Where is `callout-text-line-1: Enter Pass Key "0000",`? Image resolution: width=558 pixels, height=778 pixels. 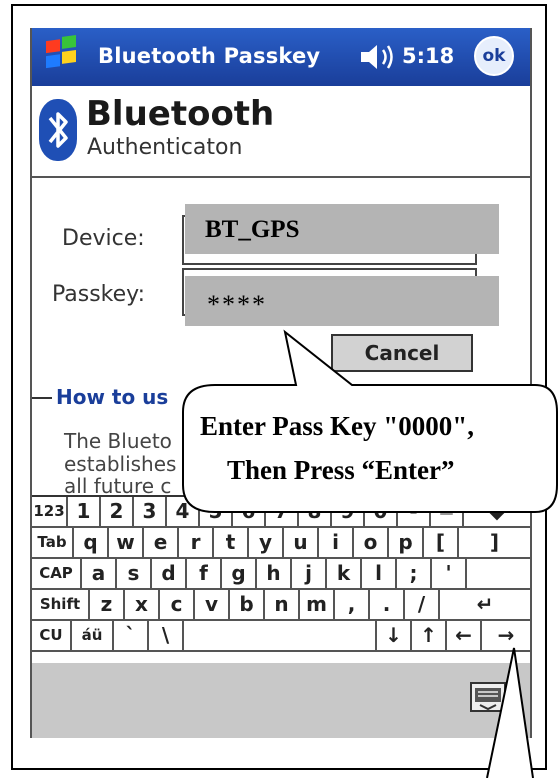 callout-text-line-1: Enter Pass Key "0000", is located at coordinates (337, 426).